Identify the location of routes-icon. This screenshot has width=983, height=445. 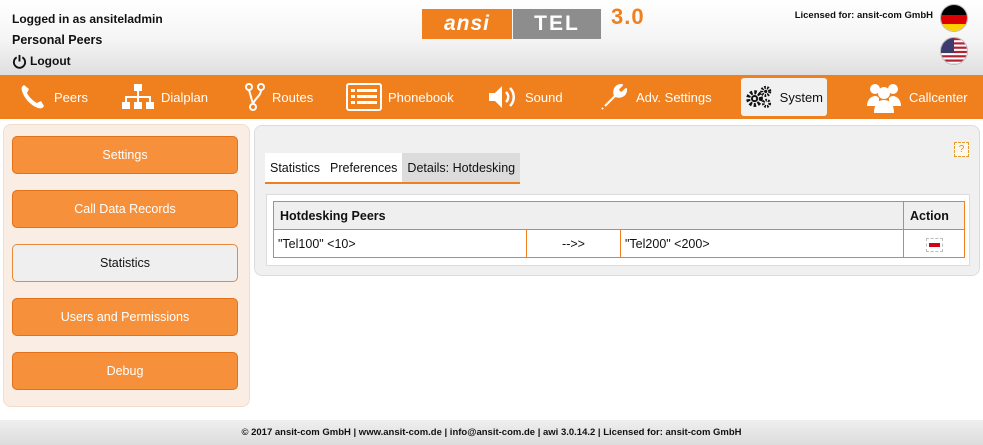
(255, 97).